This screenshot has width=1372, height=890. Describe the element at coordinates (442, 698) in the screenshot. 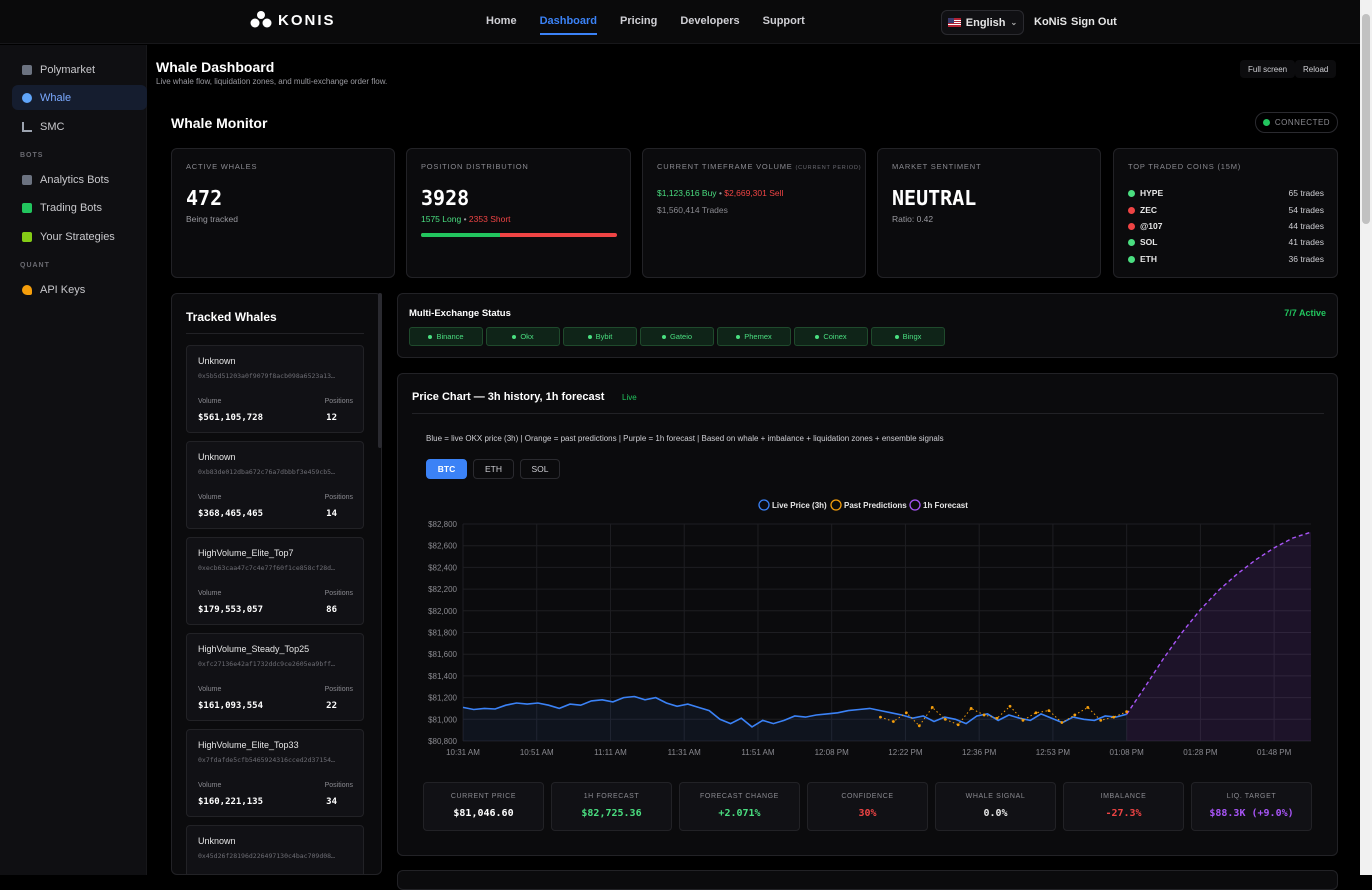

I see `y-tick-label: $81,200` at that location.